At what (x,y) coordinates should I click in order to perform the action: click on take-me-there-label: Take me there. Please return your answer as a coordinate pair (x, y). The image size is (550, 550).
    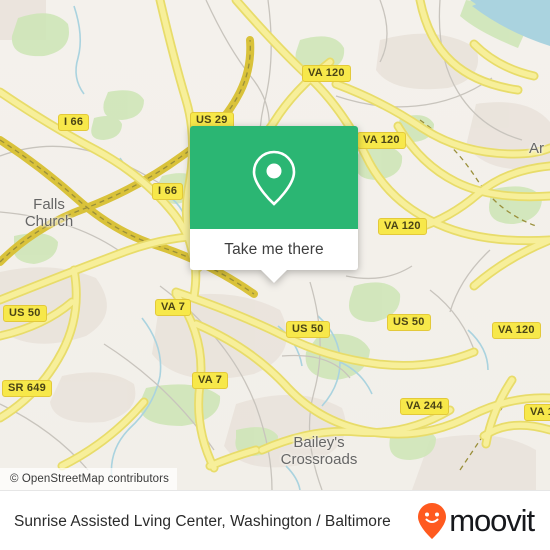
    Looking at the image, I should click on (274, 249).